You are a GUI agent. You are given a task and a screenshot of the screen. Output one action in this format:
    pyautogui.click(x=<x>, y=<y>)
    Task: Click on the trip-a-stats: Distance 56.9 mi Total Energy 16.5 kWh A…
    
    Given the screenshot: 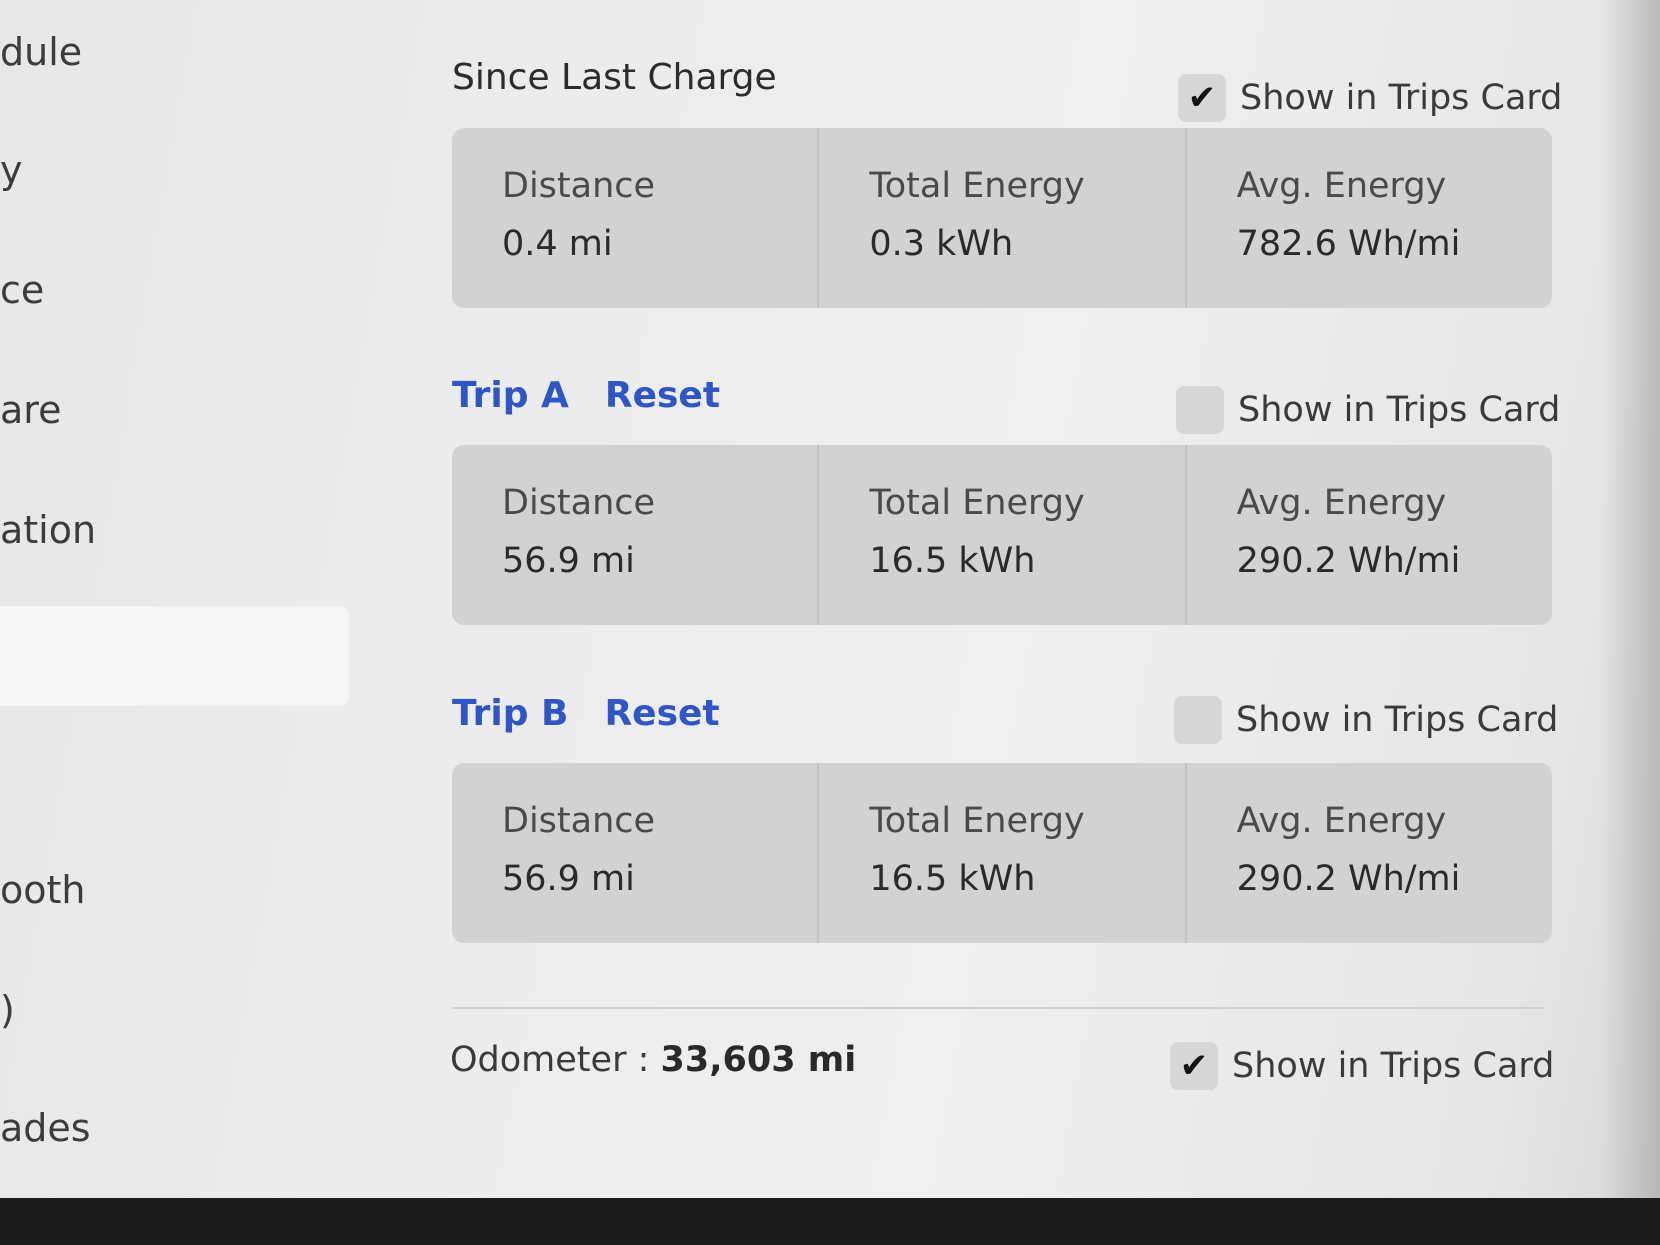 What is the action you would take?
    pyautogui.click(x=1002, y=535)
    